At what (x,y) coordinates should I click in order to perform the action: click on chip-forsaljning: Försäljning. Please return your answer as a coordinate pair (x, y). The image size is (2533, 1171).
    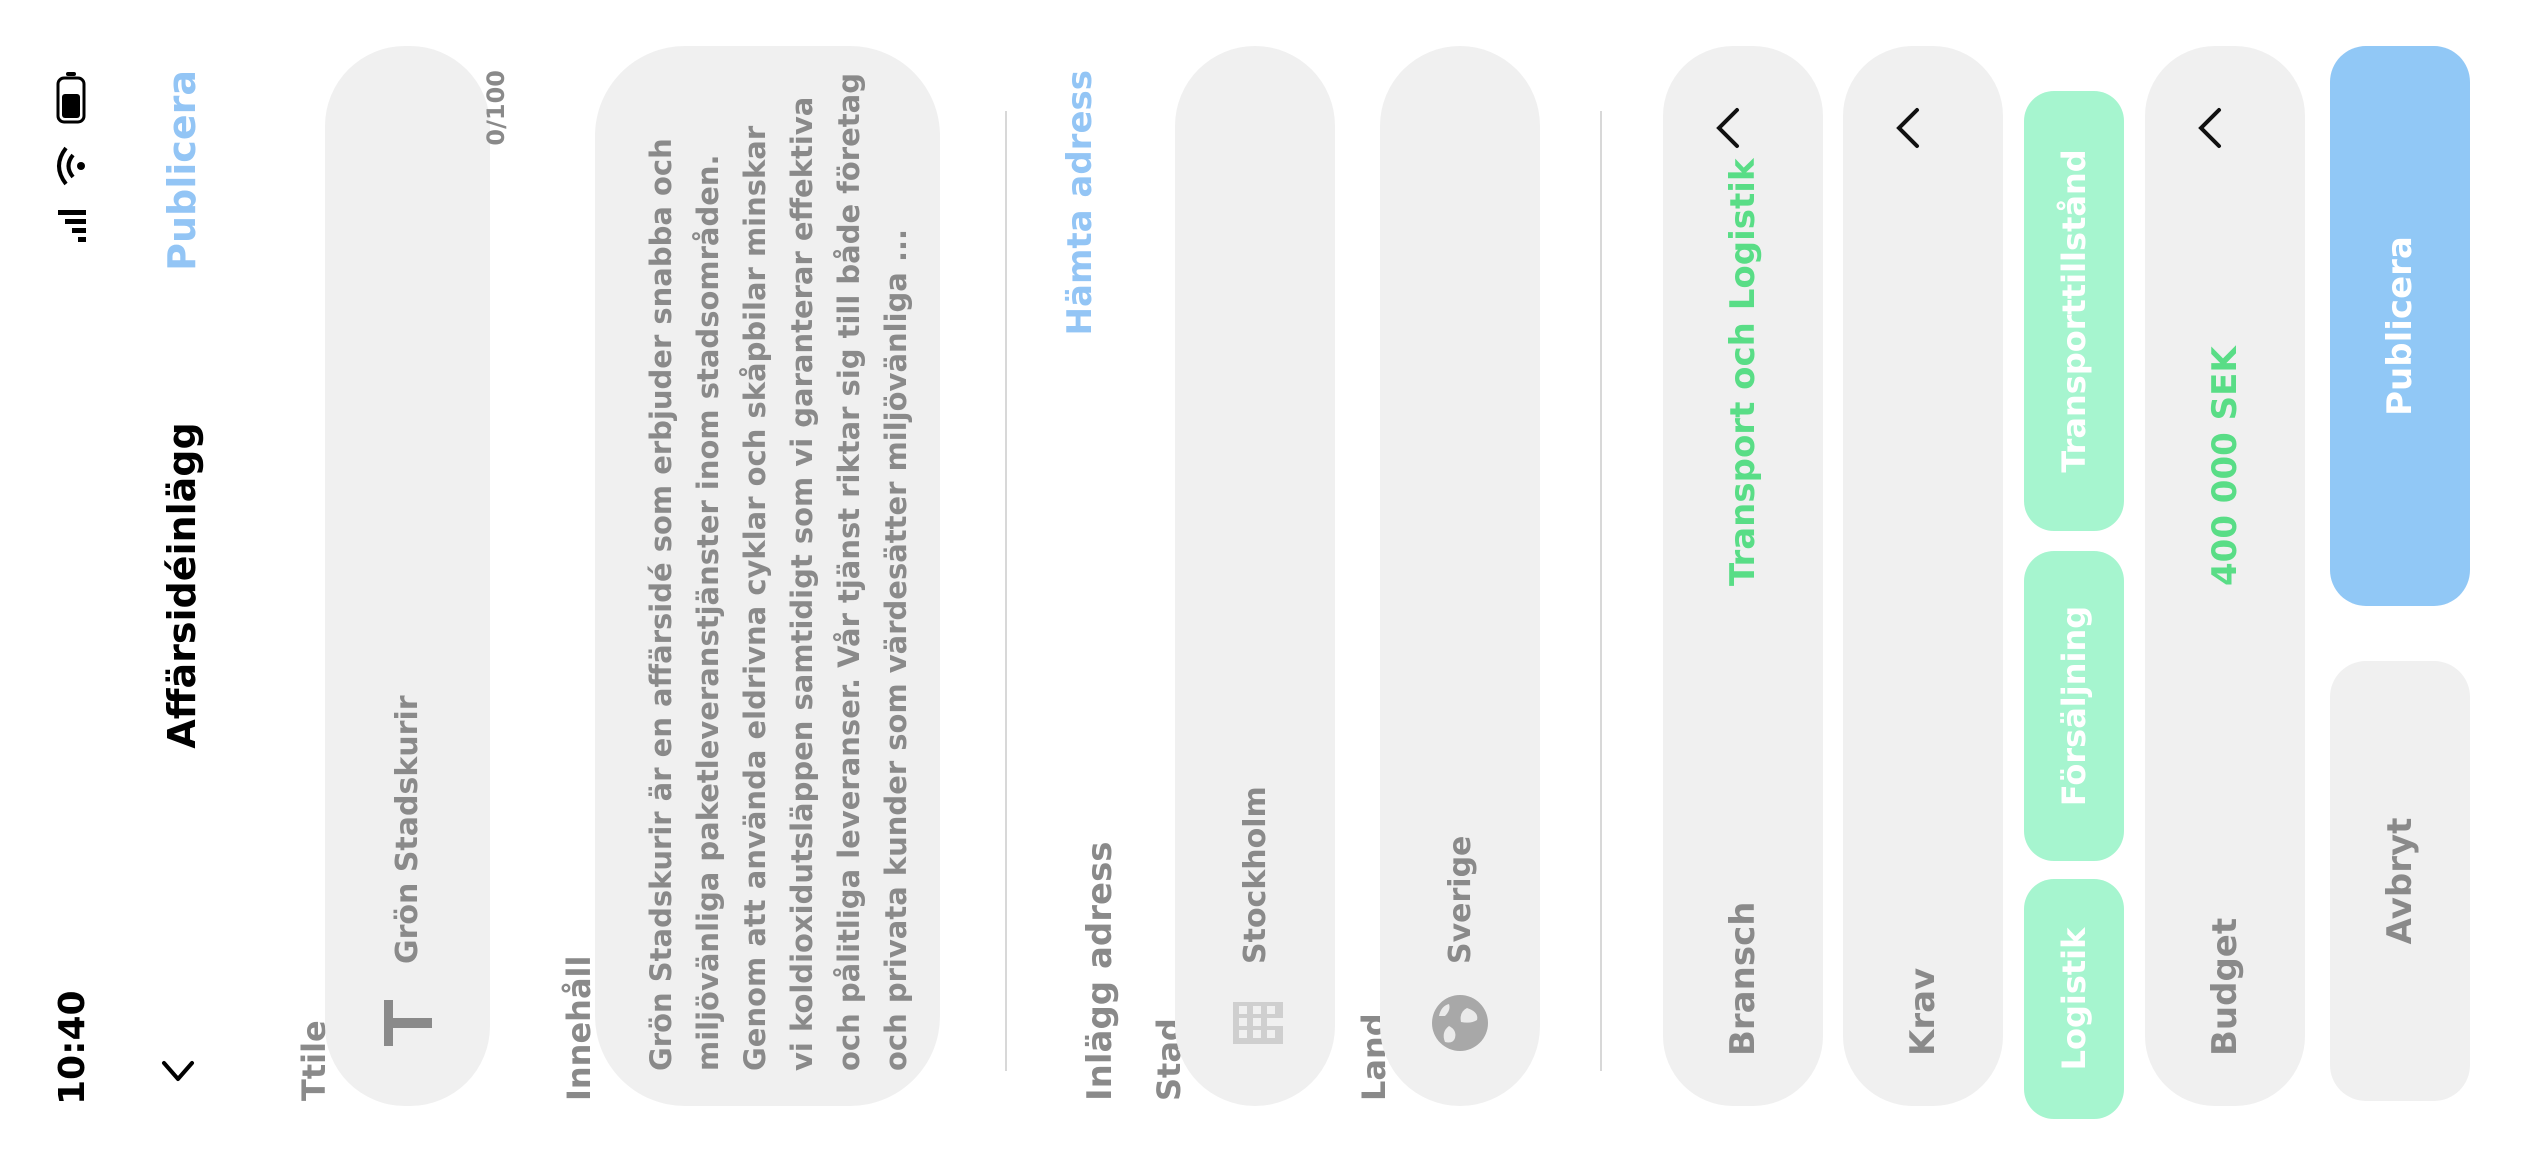
    Looking at the image, I should click on (2074, 706).